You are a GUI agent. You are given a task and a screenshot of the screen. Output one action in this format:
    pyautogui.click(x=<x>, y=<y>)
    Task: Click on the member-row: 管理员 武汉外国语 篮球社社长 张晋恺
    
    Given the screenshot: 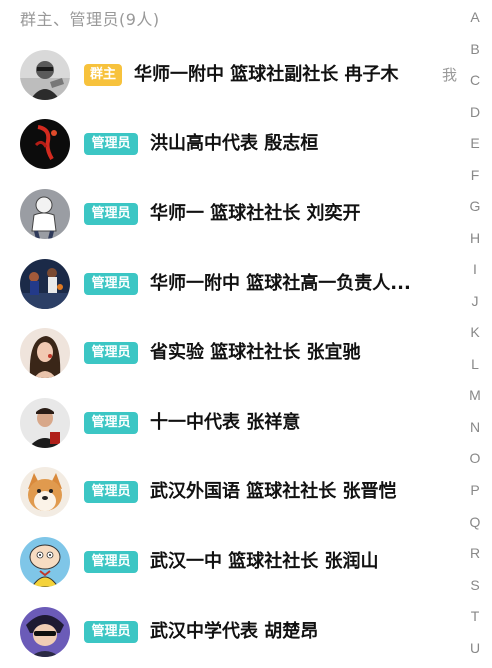 What is the action you would take?
    pyautogui.click(x=229, y=493)
    